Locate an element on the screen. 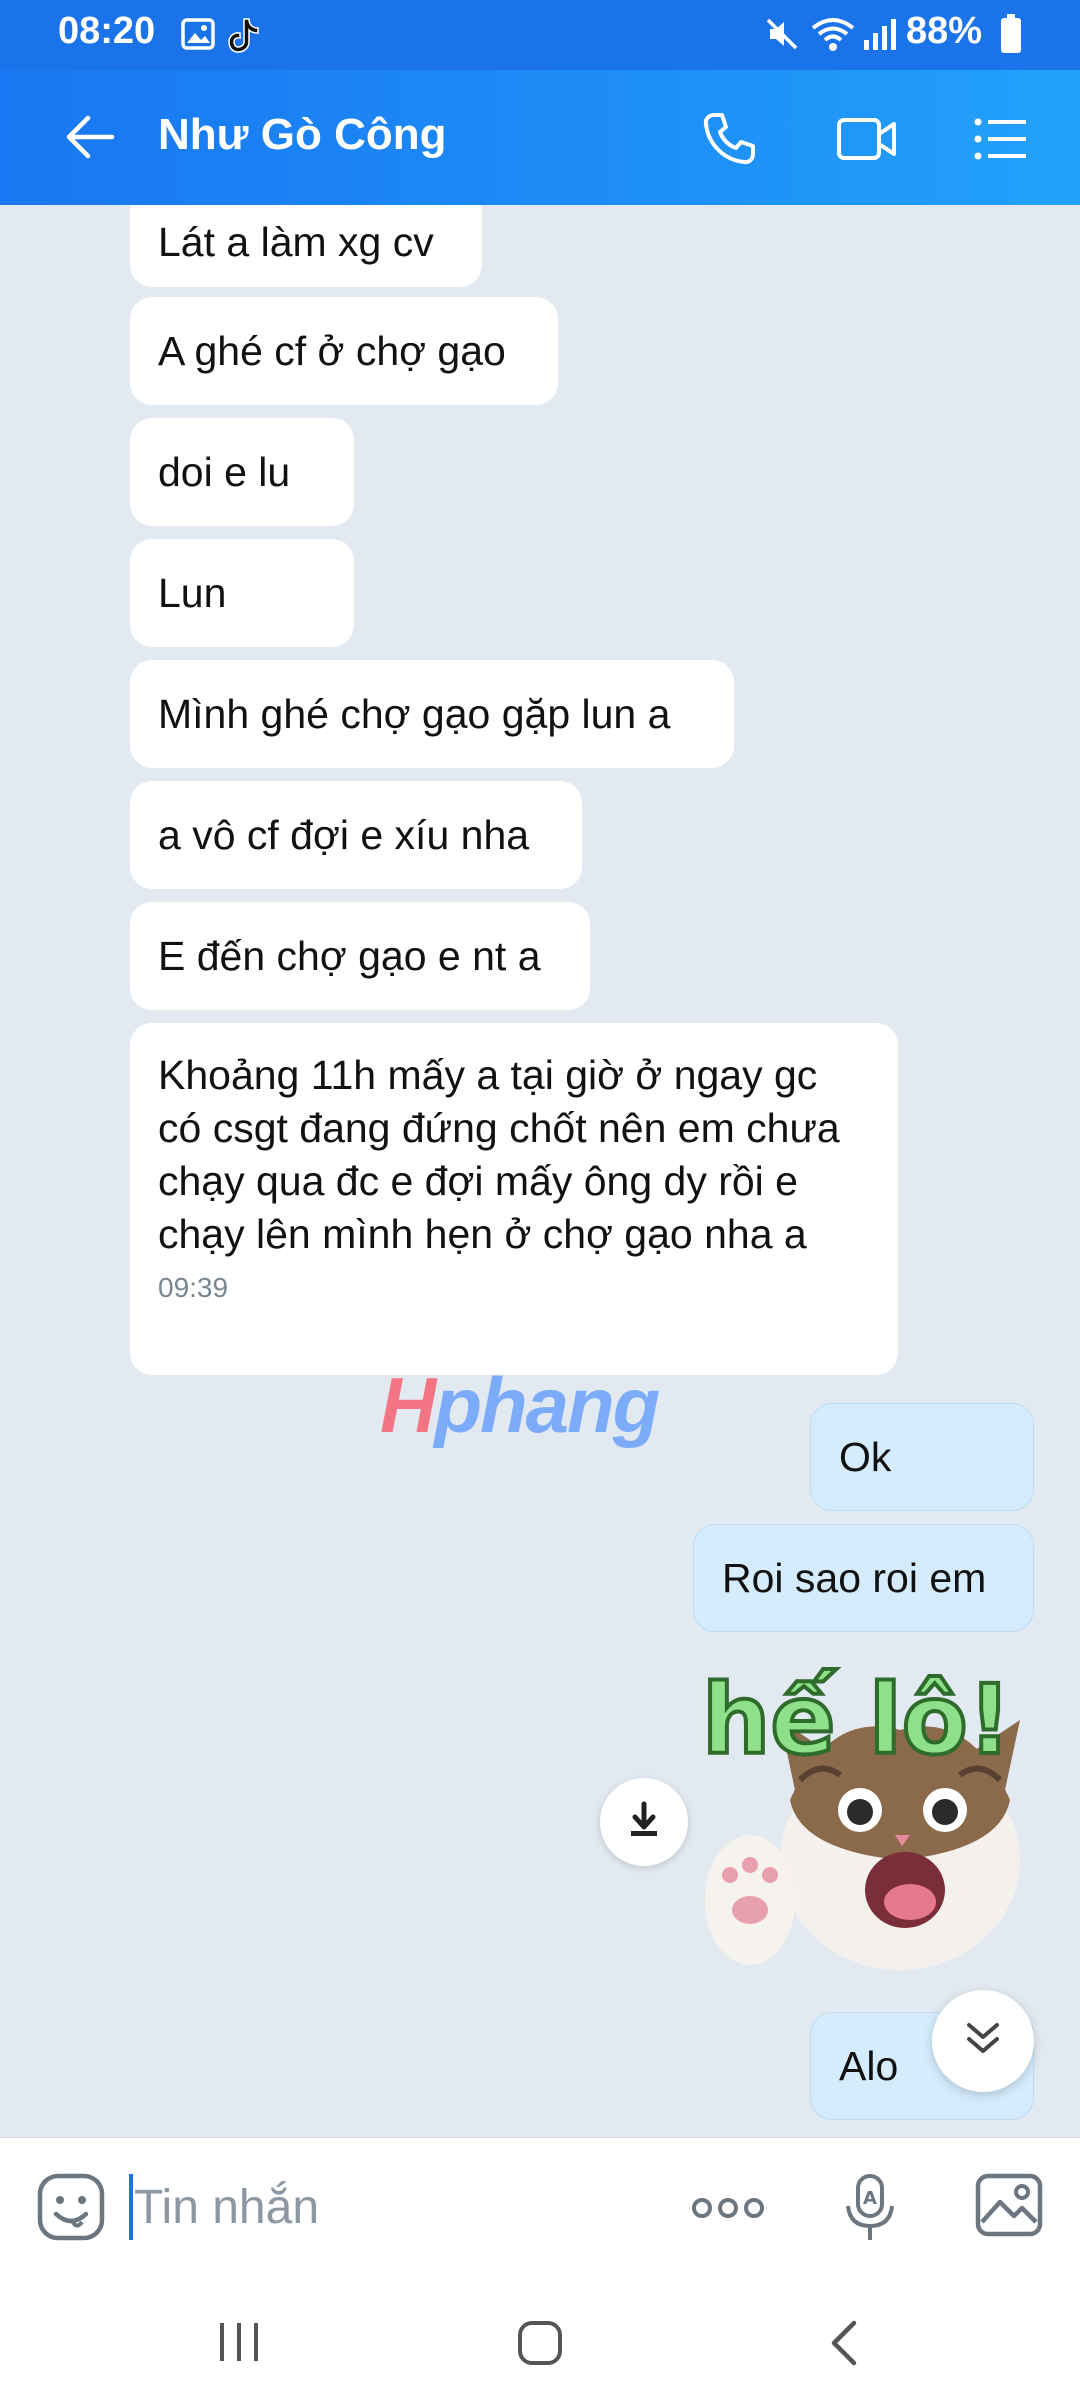  message-bubble: E đến chợ gạo e nt a is located at coordinates (360, 956).